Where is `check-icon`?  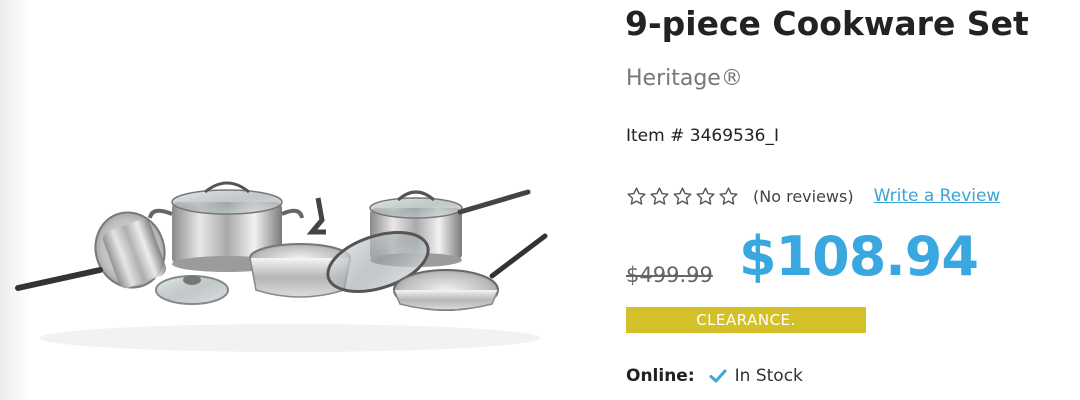 check-icon is located at coordinates (718, 376).